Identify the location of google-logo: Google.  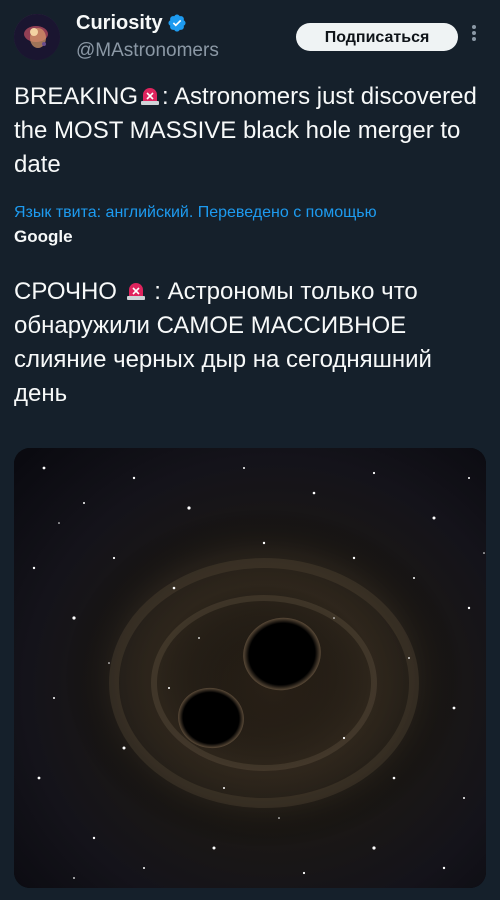
(43, 236).